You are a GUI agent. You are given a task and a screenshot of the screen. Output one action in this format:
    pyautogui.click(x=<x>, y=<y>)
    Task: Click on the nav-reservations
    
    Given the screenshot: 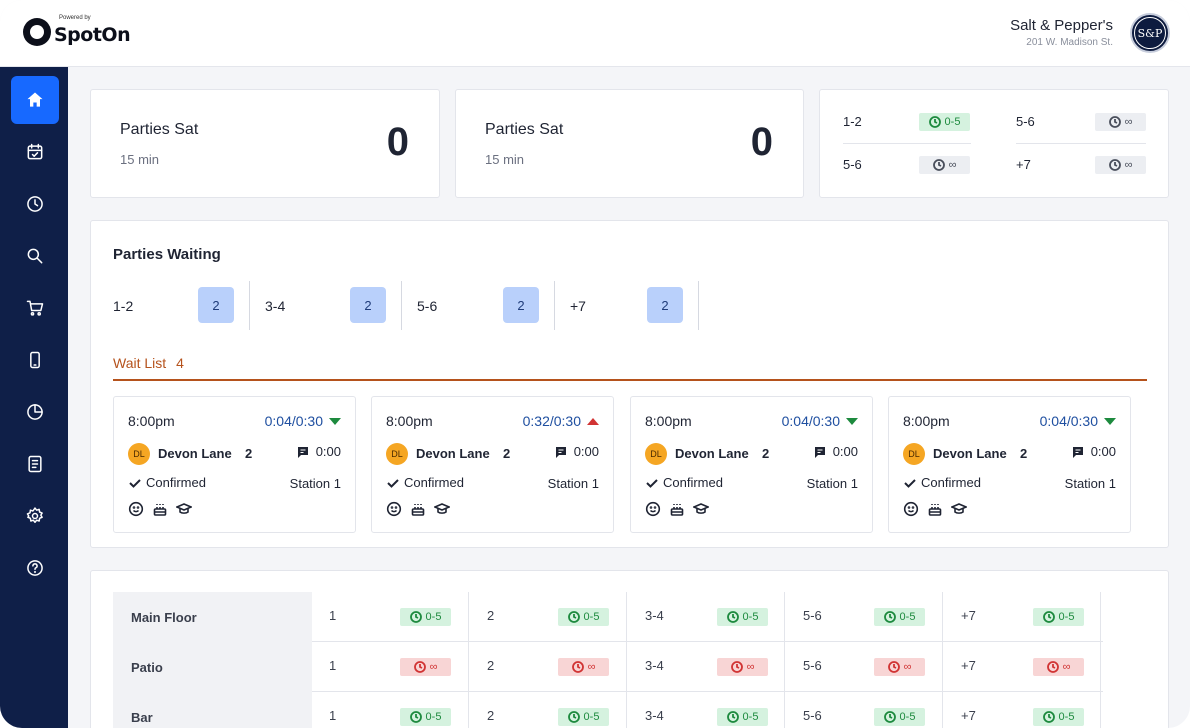 What is the action you would take?
    pyautogui.click(x=35, y=152)
    